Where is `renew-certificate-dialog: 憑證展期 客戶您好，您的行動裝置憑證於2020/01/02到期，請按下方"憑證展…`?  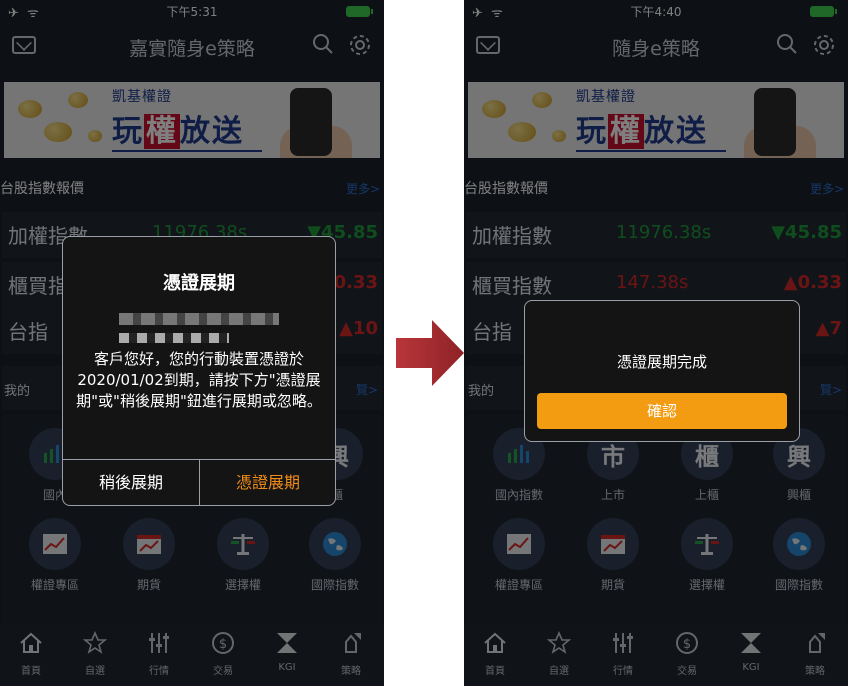
renew-certificate-dialog: 憑證展期 客戶您好，您的行動裝置憑證於2020/01/02到期，請按下方"憑證展… is located at coordinates (199, 371).